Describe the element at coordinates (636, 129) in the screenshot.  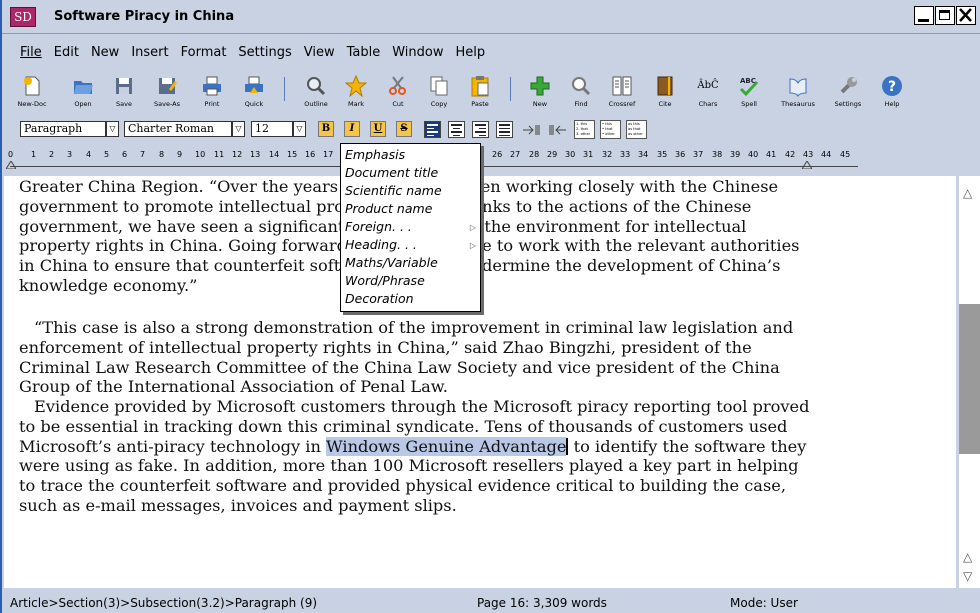
I see `plain-list-button: as this as that as other` at that location.